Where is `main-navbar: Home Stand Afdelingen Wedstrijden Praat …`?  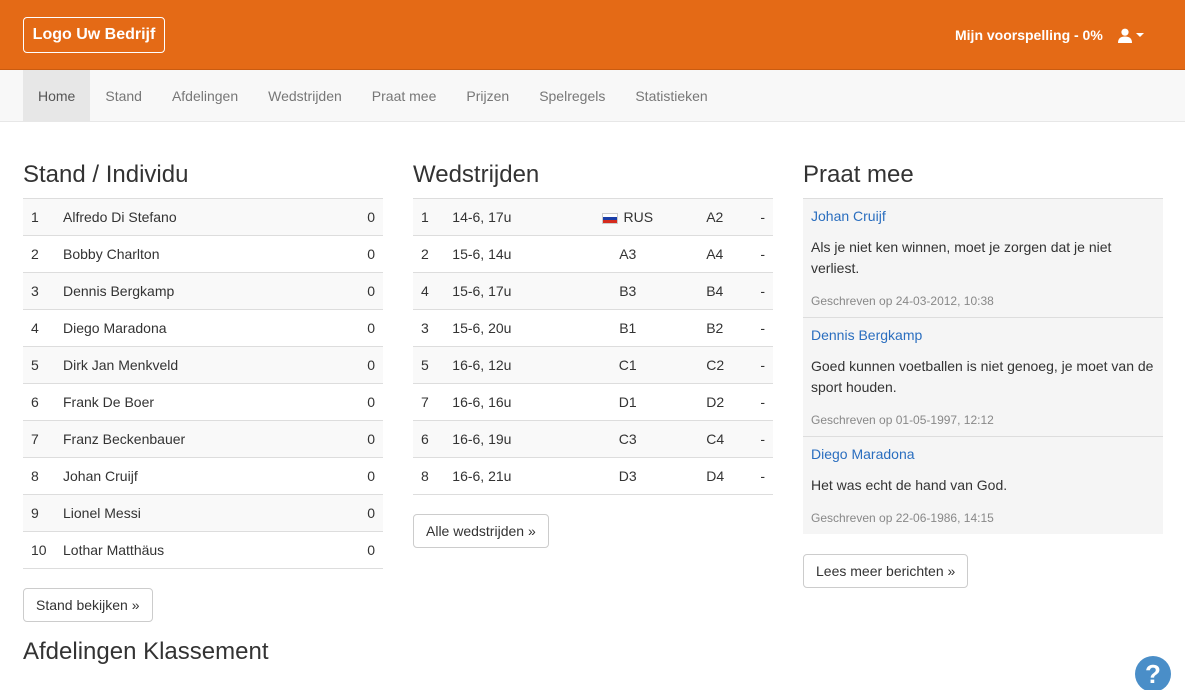
main-navbar: Home Stand Afdelingen Wedstrijden Praat … is located at coordinates (592, 96).